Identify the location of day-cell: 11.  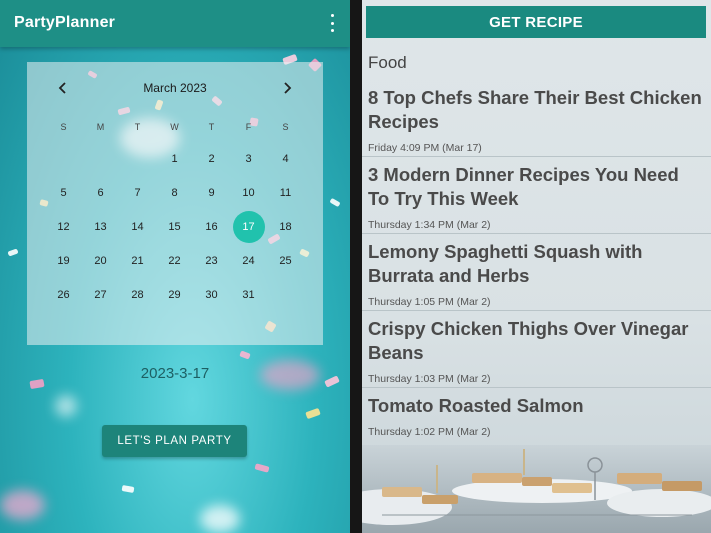
(285, 193).